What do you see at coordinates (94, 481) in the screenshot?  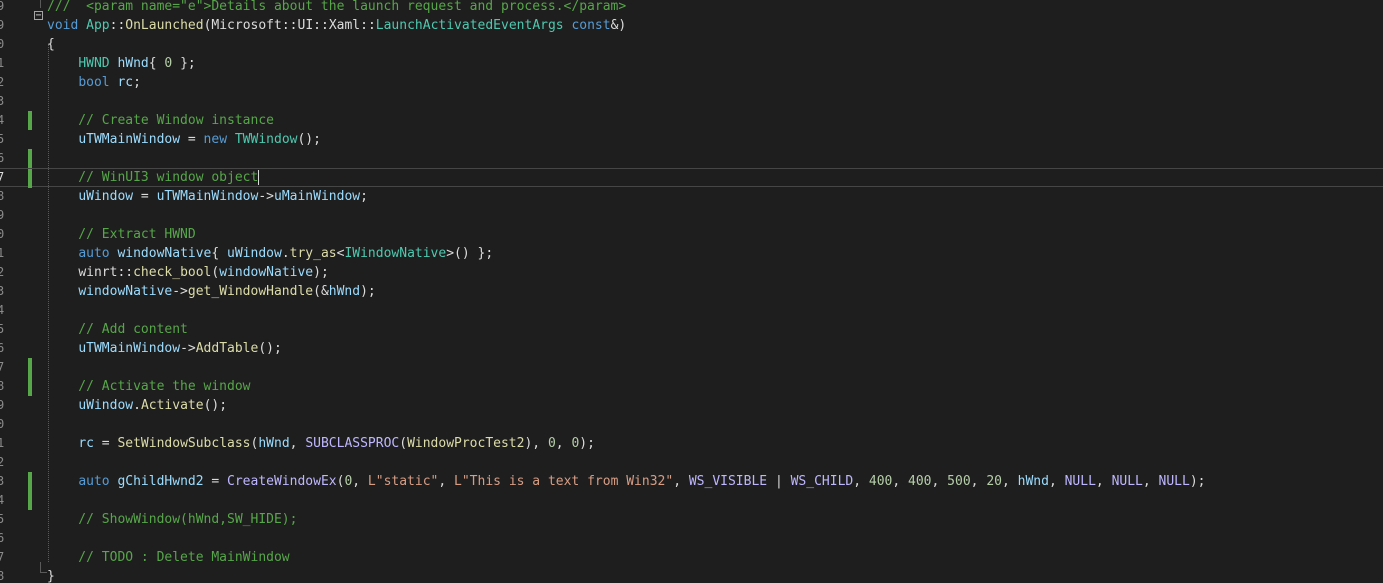 I see `code-token: auto` at bounding box center [94, 481].